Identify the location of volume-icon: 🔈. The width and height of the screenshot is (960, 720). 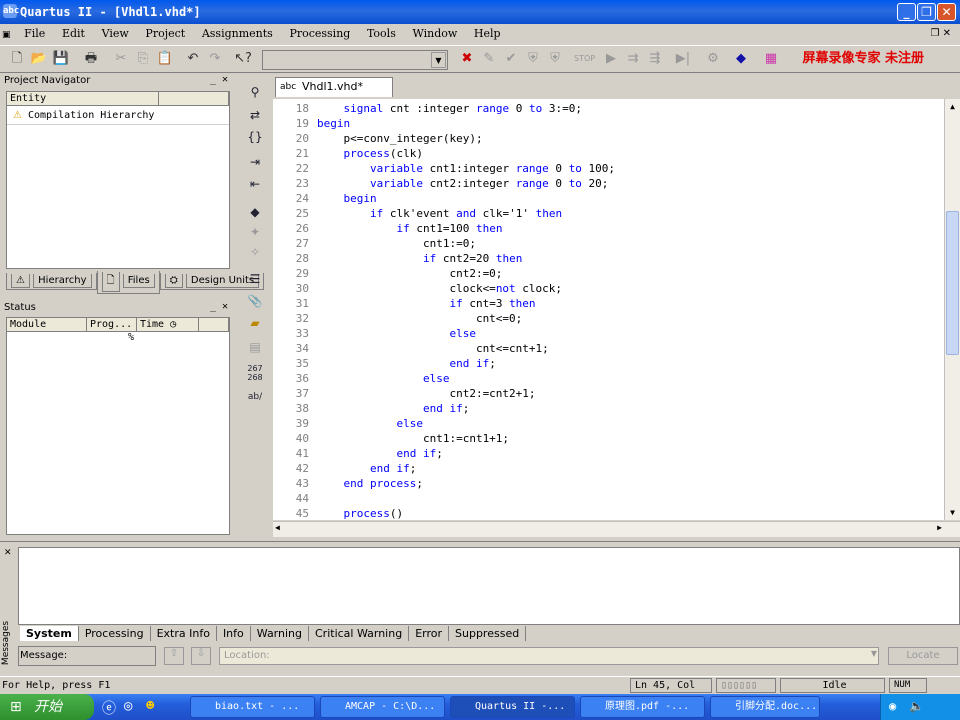
(916, 706).